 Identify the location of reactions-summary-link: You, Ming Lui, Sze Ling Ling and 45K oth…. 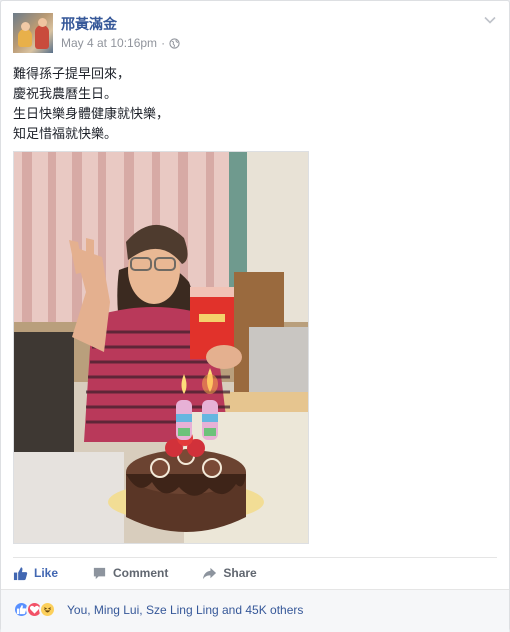
(185, 610).